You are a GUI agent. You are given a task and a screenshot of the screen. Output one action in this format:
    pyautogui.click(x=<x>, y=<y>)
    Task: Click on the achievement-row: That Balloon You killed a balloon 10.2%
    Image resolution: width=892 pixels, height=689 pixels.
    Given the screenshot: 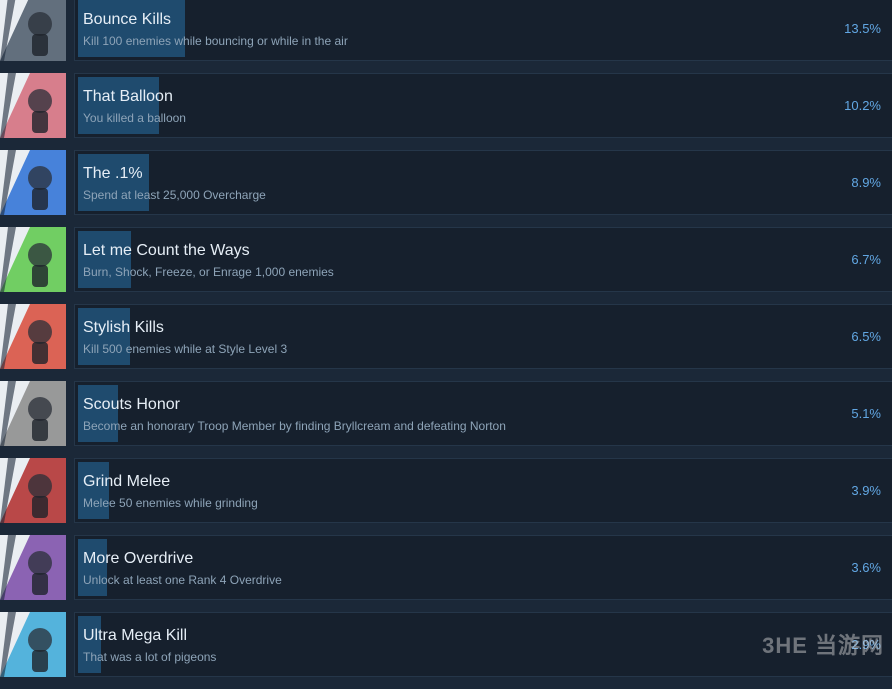 What is the action you would take?
    pyautogui.click(x=446, y=105)
    